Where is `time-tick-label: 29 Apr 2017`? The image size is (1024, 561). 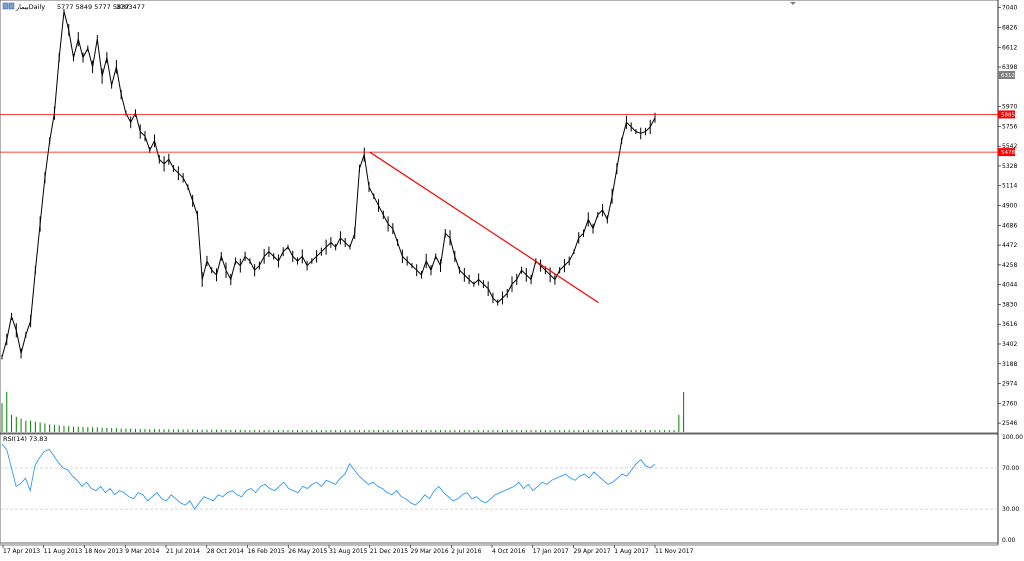 time-tick-label: 29 Apr 2017 is located at coordinates (592, 551).